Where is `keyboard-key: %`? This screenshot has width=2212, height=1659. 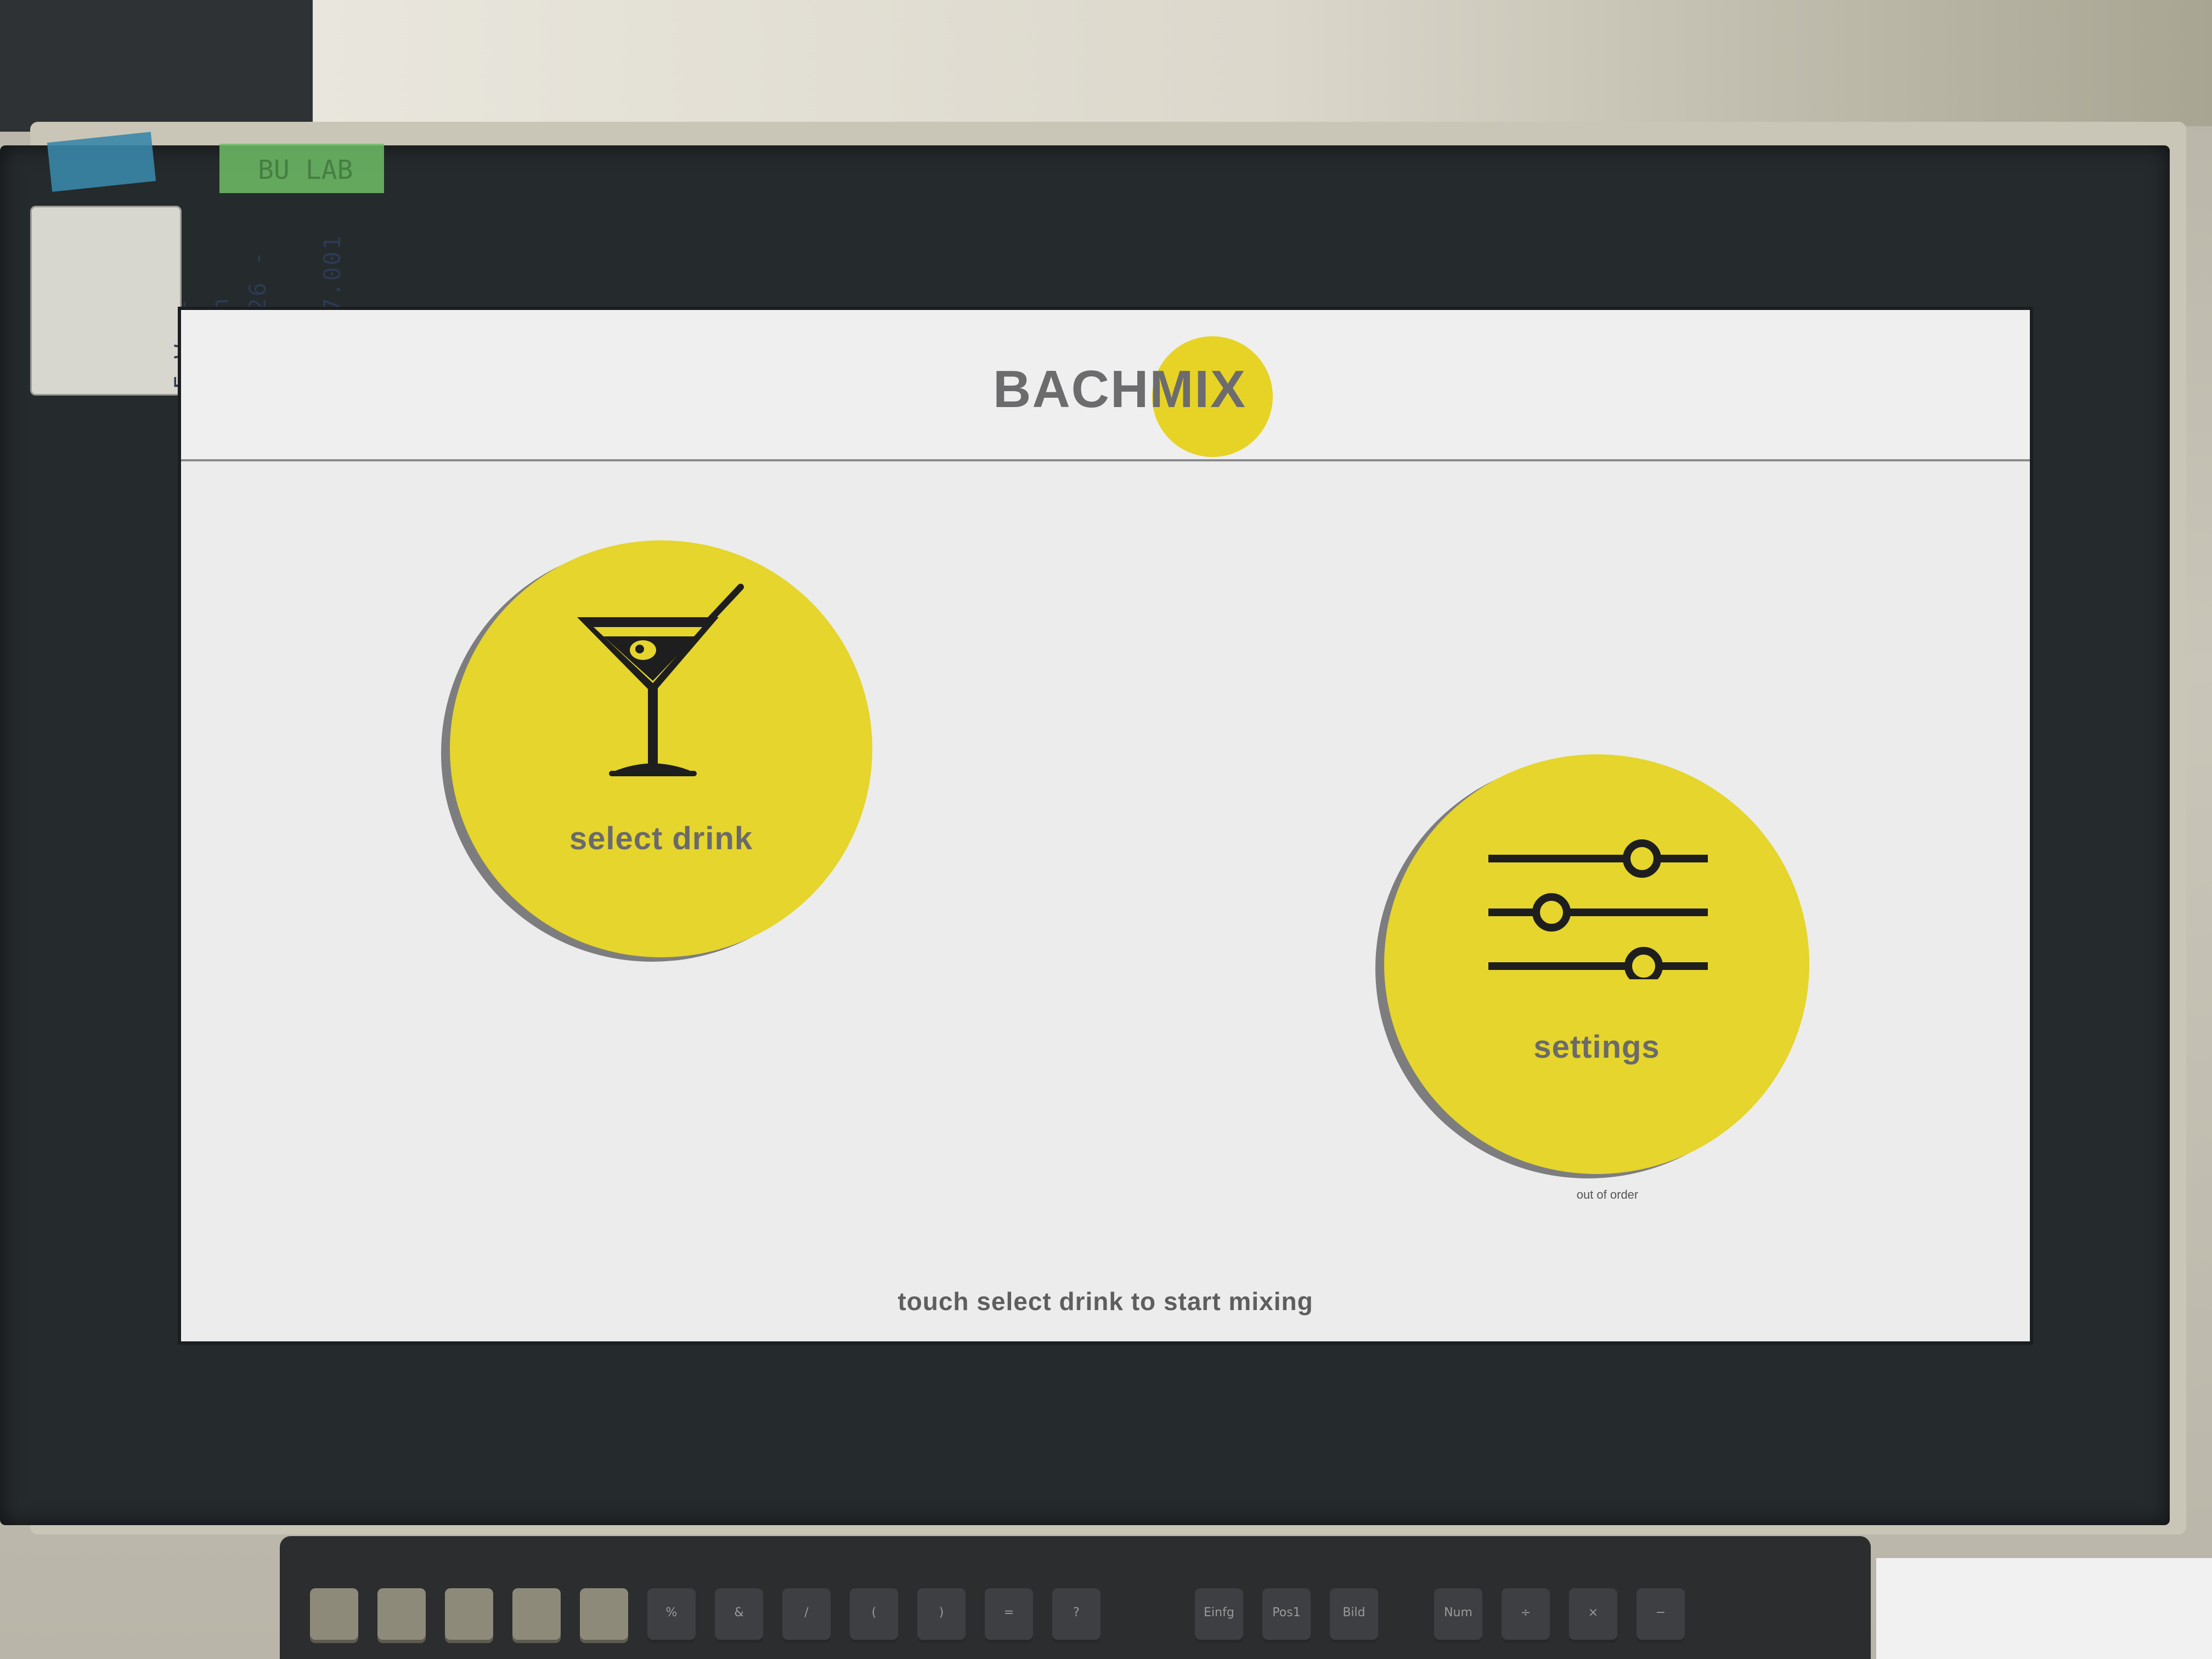
keyboard-key: % is located at coordinates (672, 1616).